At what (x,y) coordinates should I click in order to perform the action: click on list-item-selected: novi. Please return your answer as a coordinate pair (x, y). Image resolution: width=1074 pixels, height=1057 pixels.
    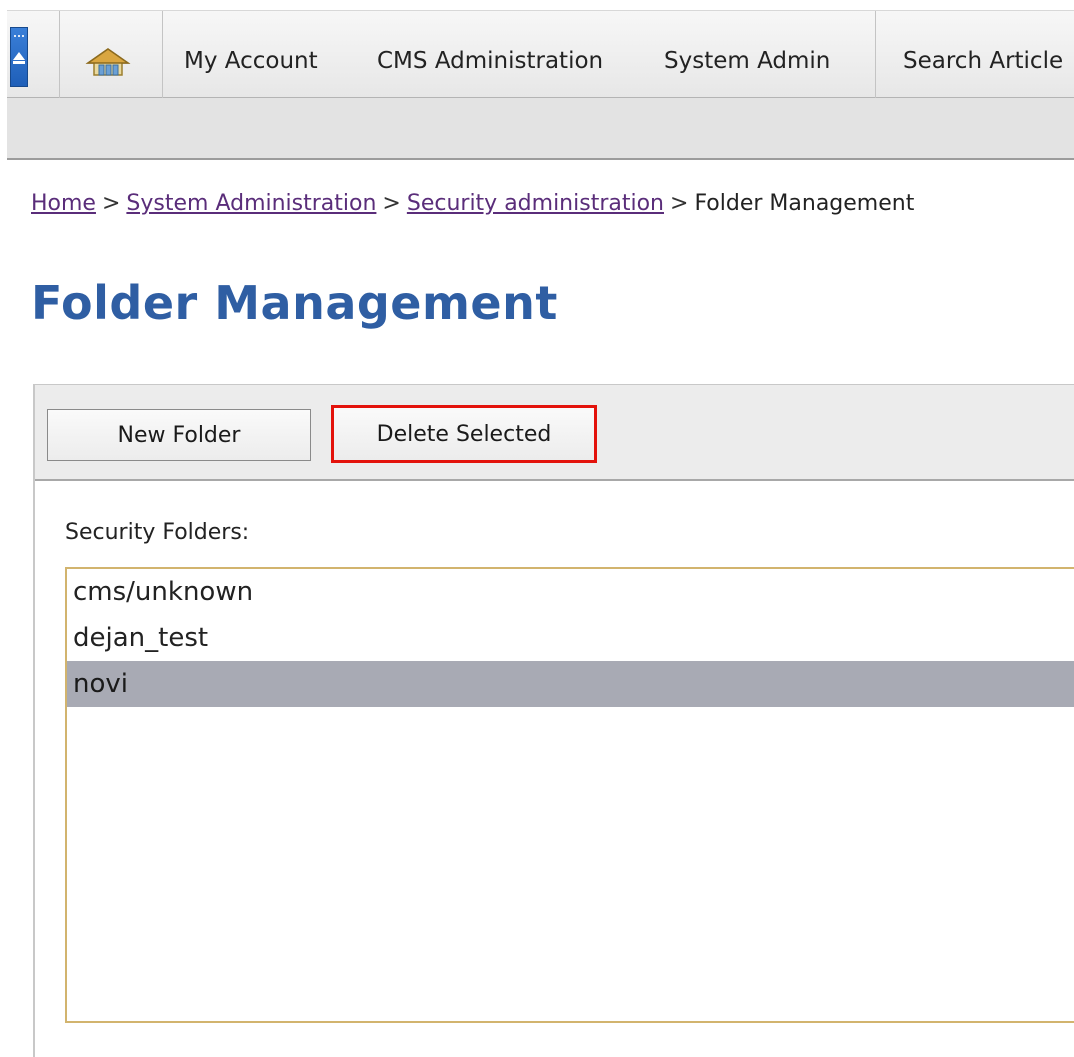
    Looking at the image, I should click on (570, 684).